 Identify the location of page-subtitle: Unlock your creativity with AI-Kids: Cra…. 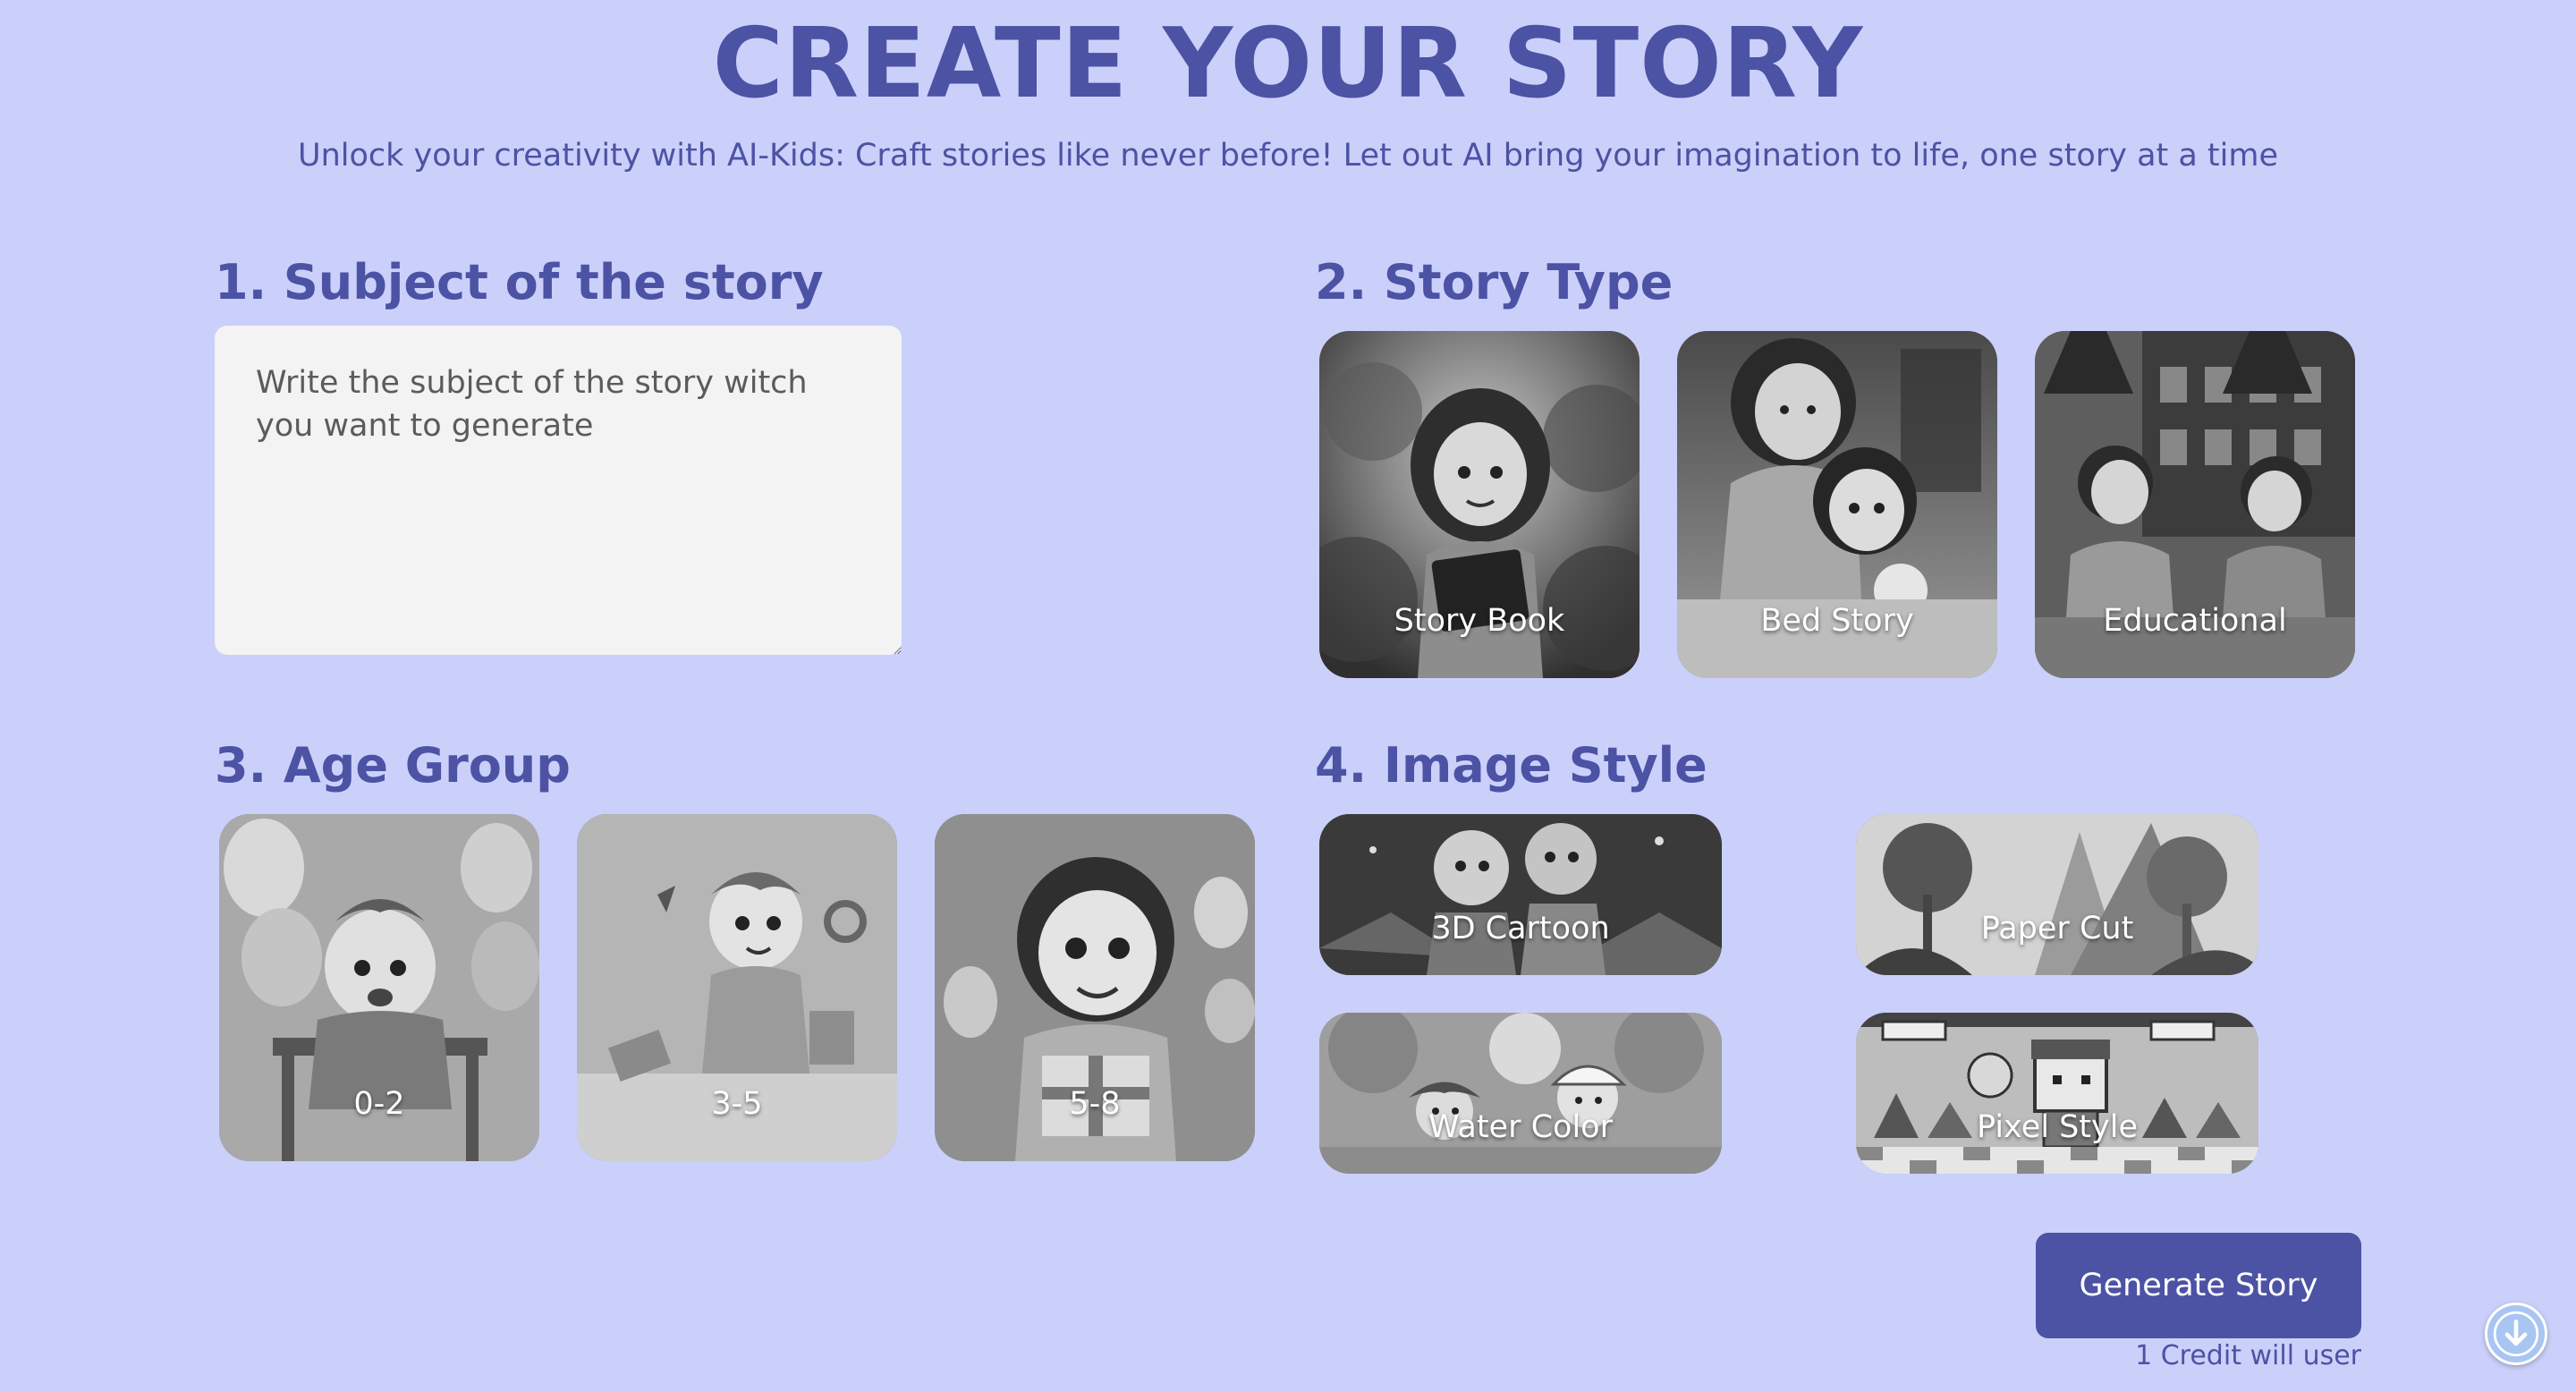
(1288, 156).